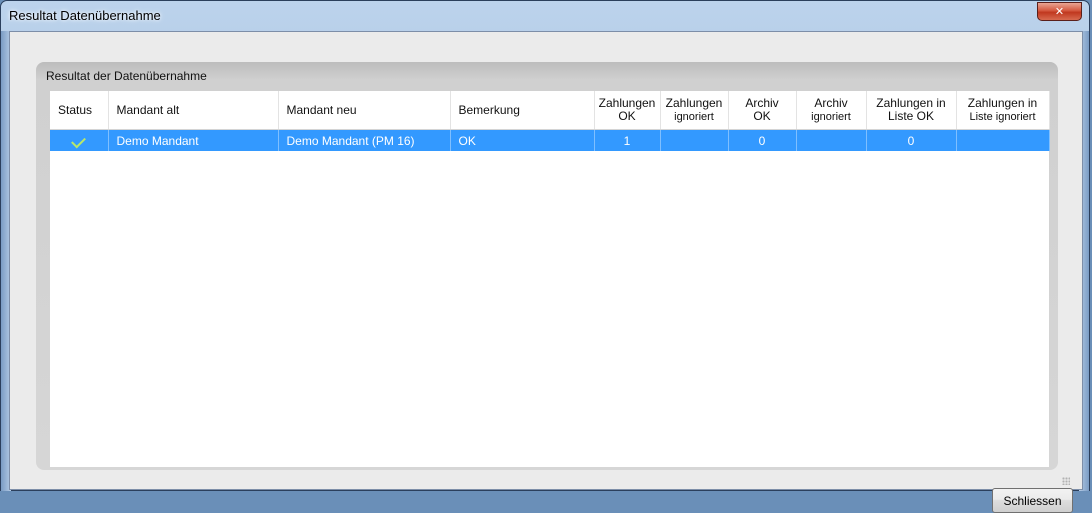 The image size is (1092, 513). What do you see at coordinates (126, 76) in the screenshot?
I see `group-title: Resultat der Datenübernahme` at bounding box center [126, 76].